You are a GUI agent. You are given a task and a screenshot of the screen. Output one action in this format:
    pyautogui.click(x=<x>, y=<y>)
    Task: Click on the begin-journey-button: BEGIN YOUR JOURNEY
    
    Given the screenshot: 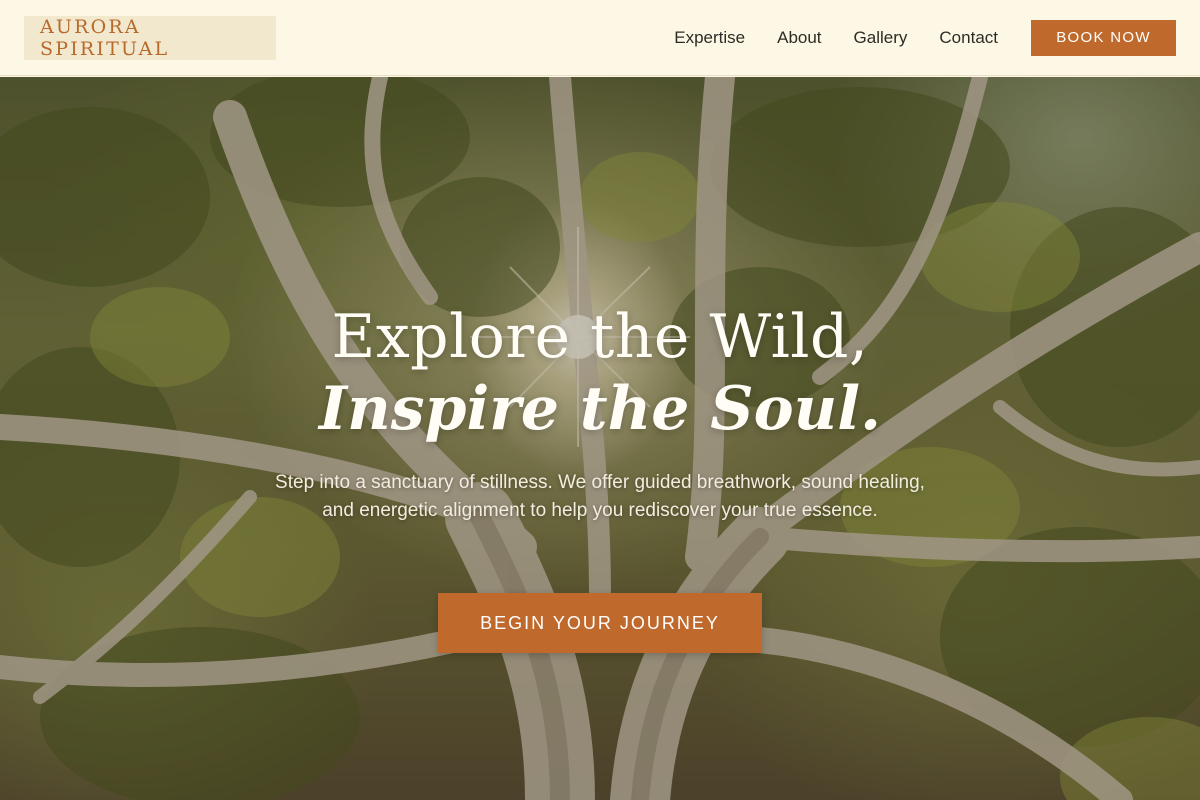 What is the action you would take?
    pyautogui.click(x=600, y=623)
    